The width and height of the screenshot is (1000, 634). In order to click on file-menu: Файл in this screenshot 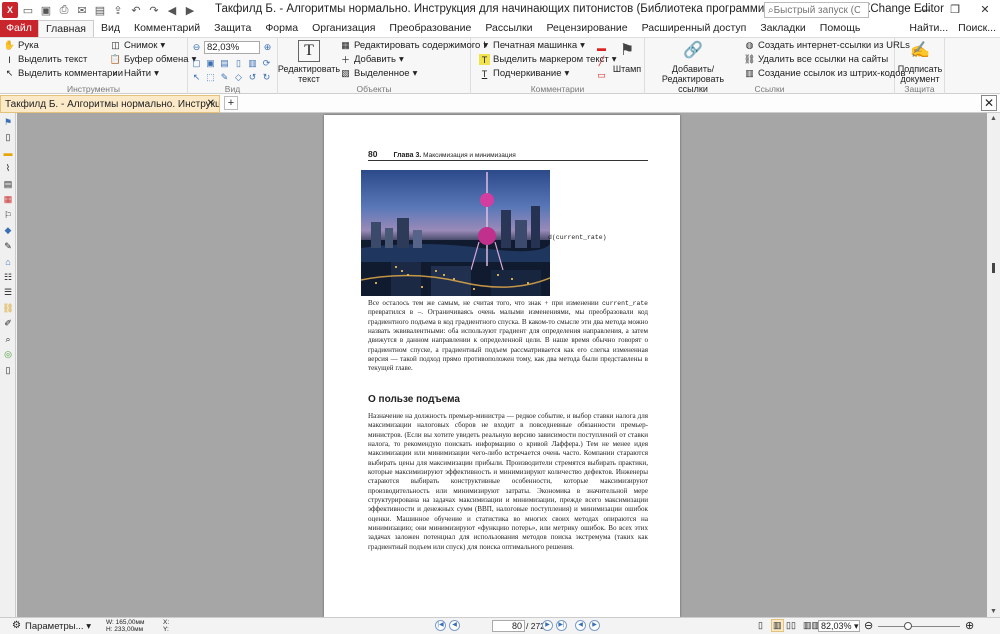, I will do `click(19, 28)`.